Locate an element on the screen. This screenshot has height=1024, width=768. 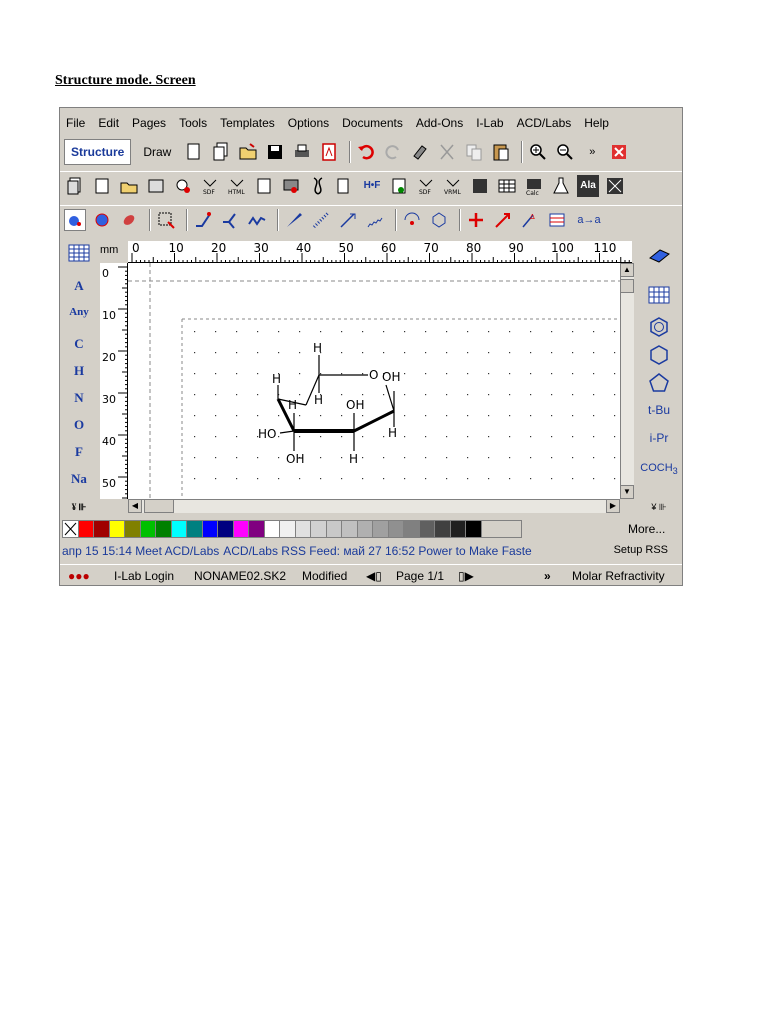
clipboard-icon is located at coordinates (264, 186).